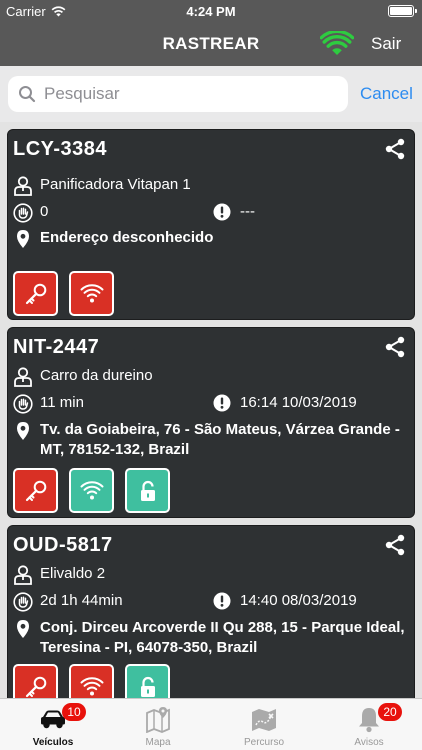  What do you see at coordinates (386, 94) in the screenshot?
I see `cancel-button: Cancel` at bounding box center [386, 94].